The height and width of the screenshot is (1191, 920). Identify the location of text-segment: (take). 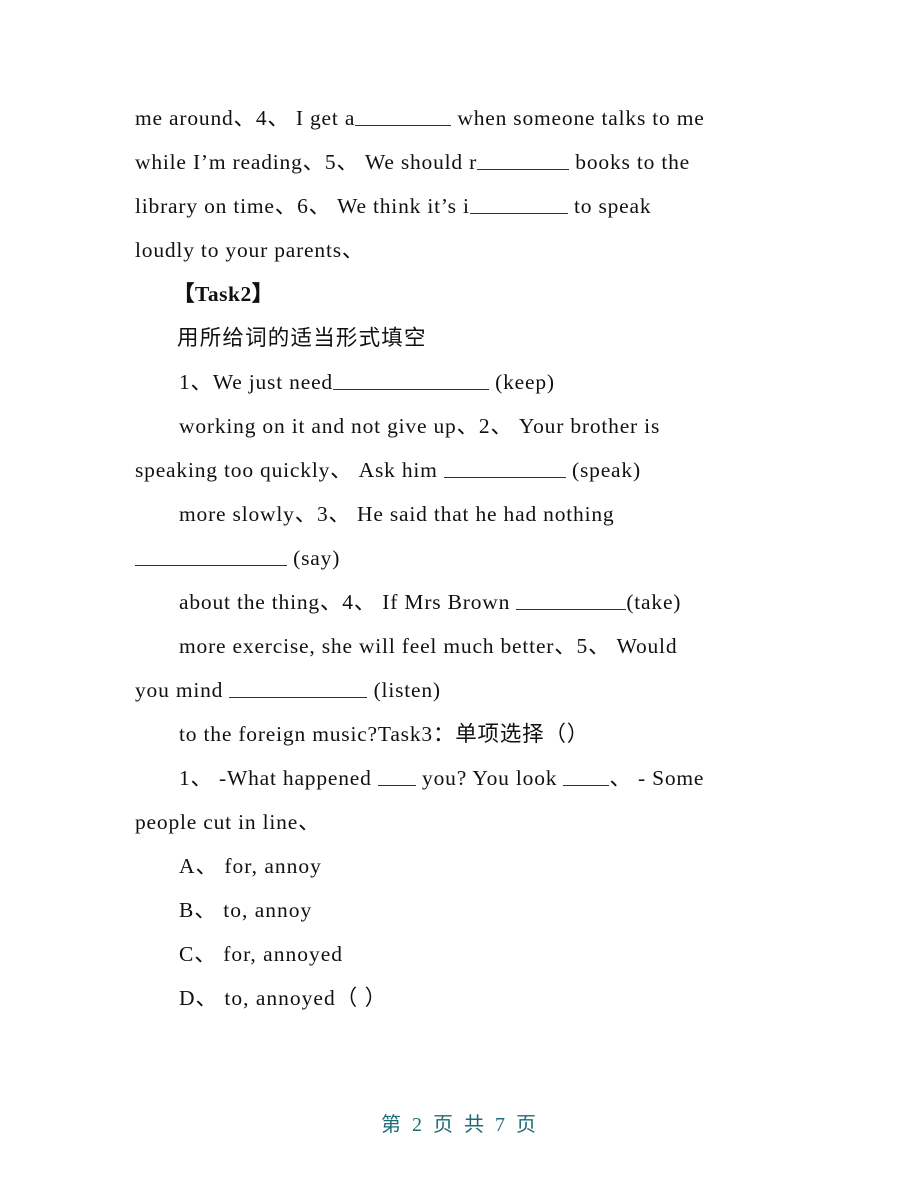
(654, 602).